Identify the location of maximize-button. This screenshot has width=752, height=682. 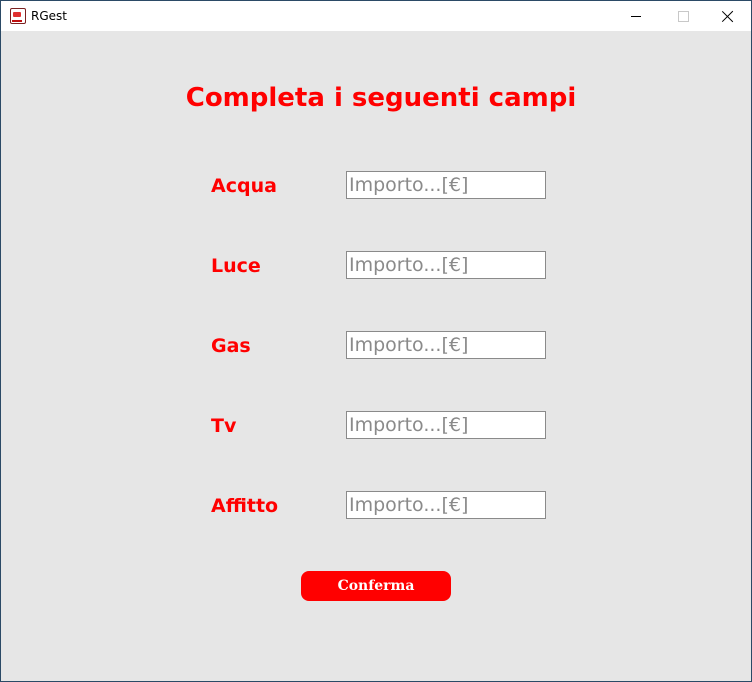
(682, 16).